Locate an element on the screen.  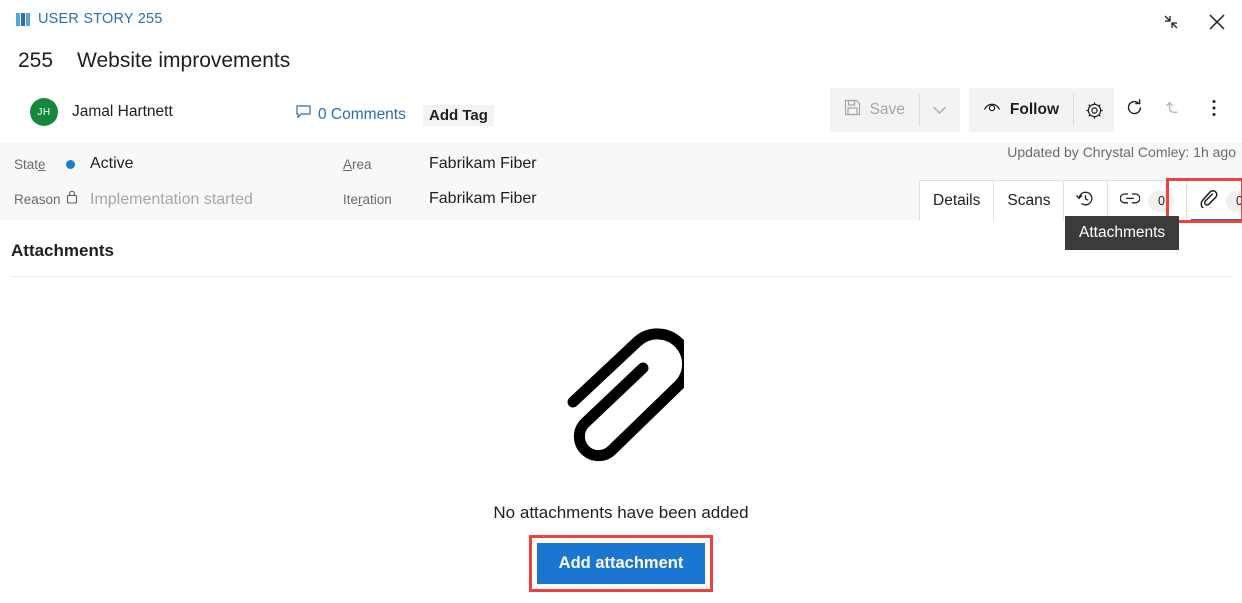
work-item-title: Website improvements is located at coordinates (183, 61).